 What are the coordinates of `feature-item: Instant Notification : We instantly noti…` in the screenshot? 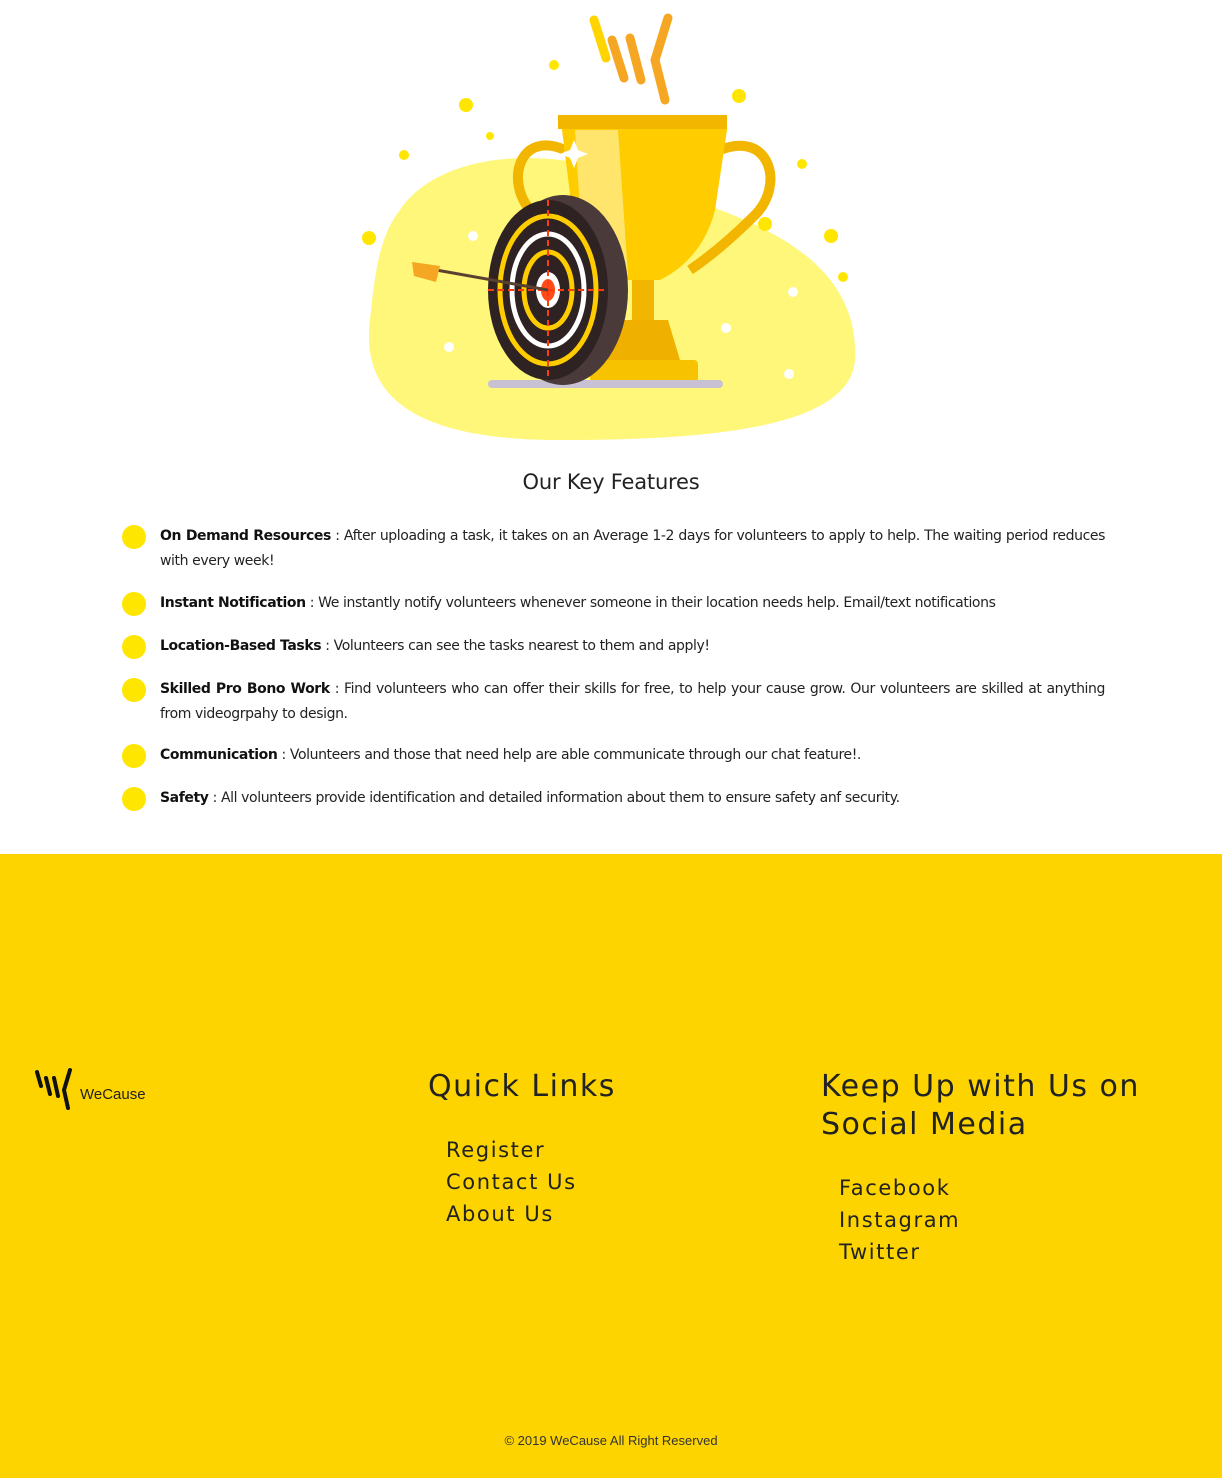 It's located at (612, 603).